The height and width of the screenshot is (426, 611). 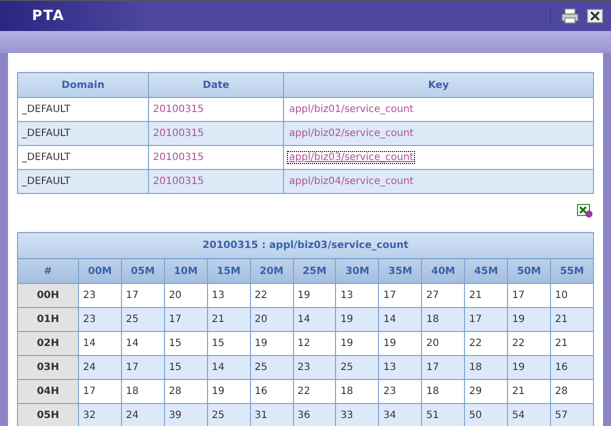 I want to click on table-cell: 51, so click(x=443, y=415).